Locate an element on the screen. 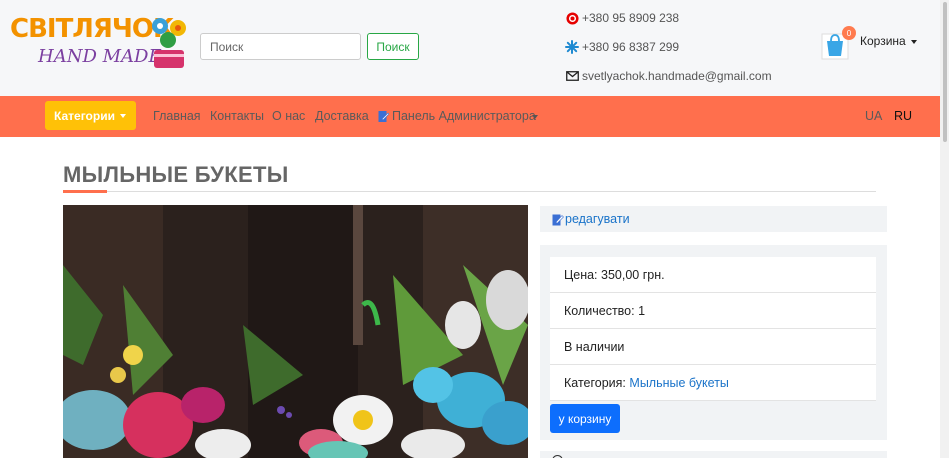 This screenshot has height=458, width=949. cart-caret-icon is located at coordinates (914, 42).